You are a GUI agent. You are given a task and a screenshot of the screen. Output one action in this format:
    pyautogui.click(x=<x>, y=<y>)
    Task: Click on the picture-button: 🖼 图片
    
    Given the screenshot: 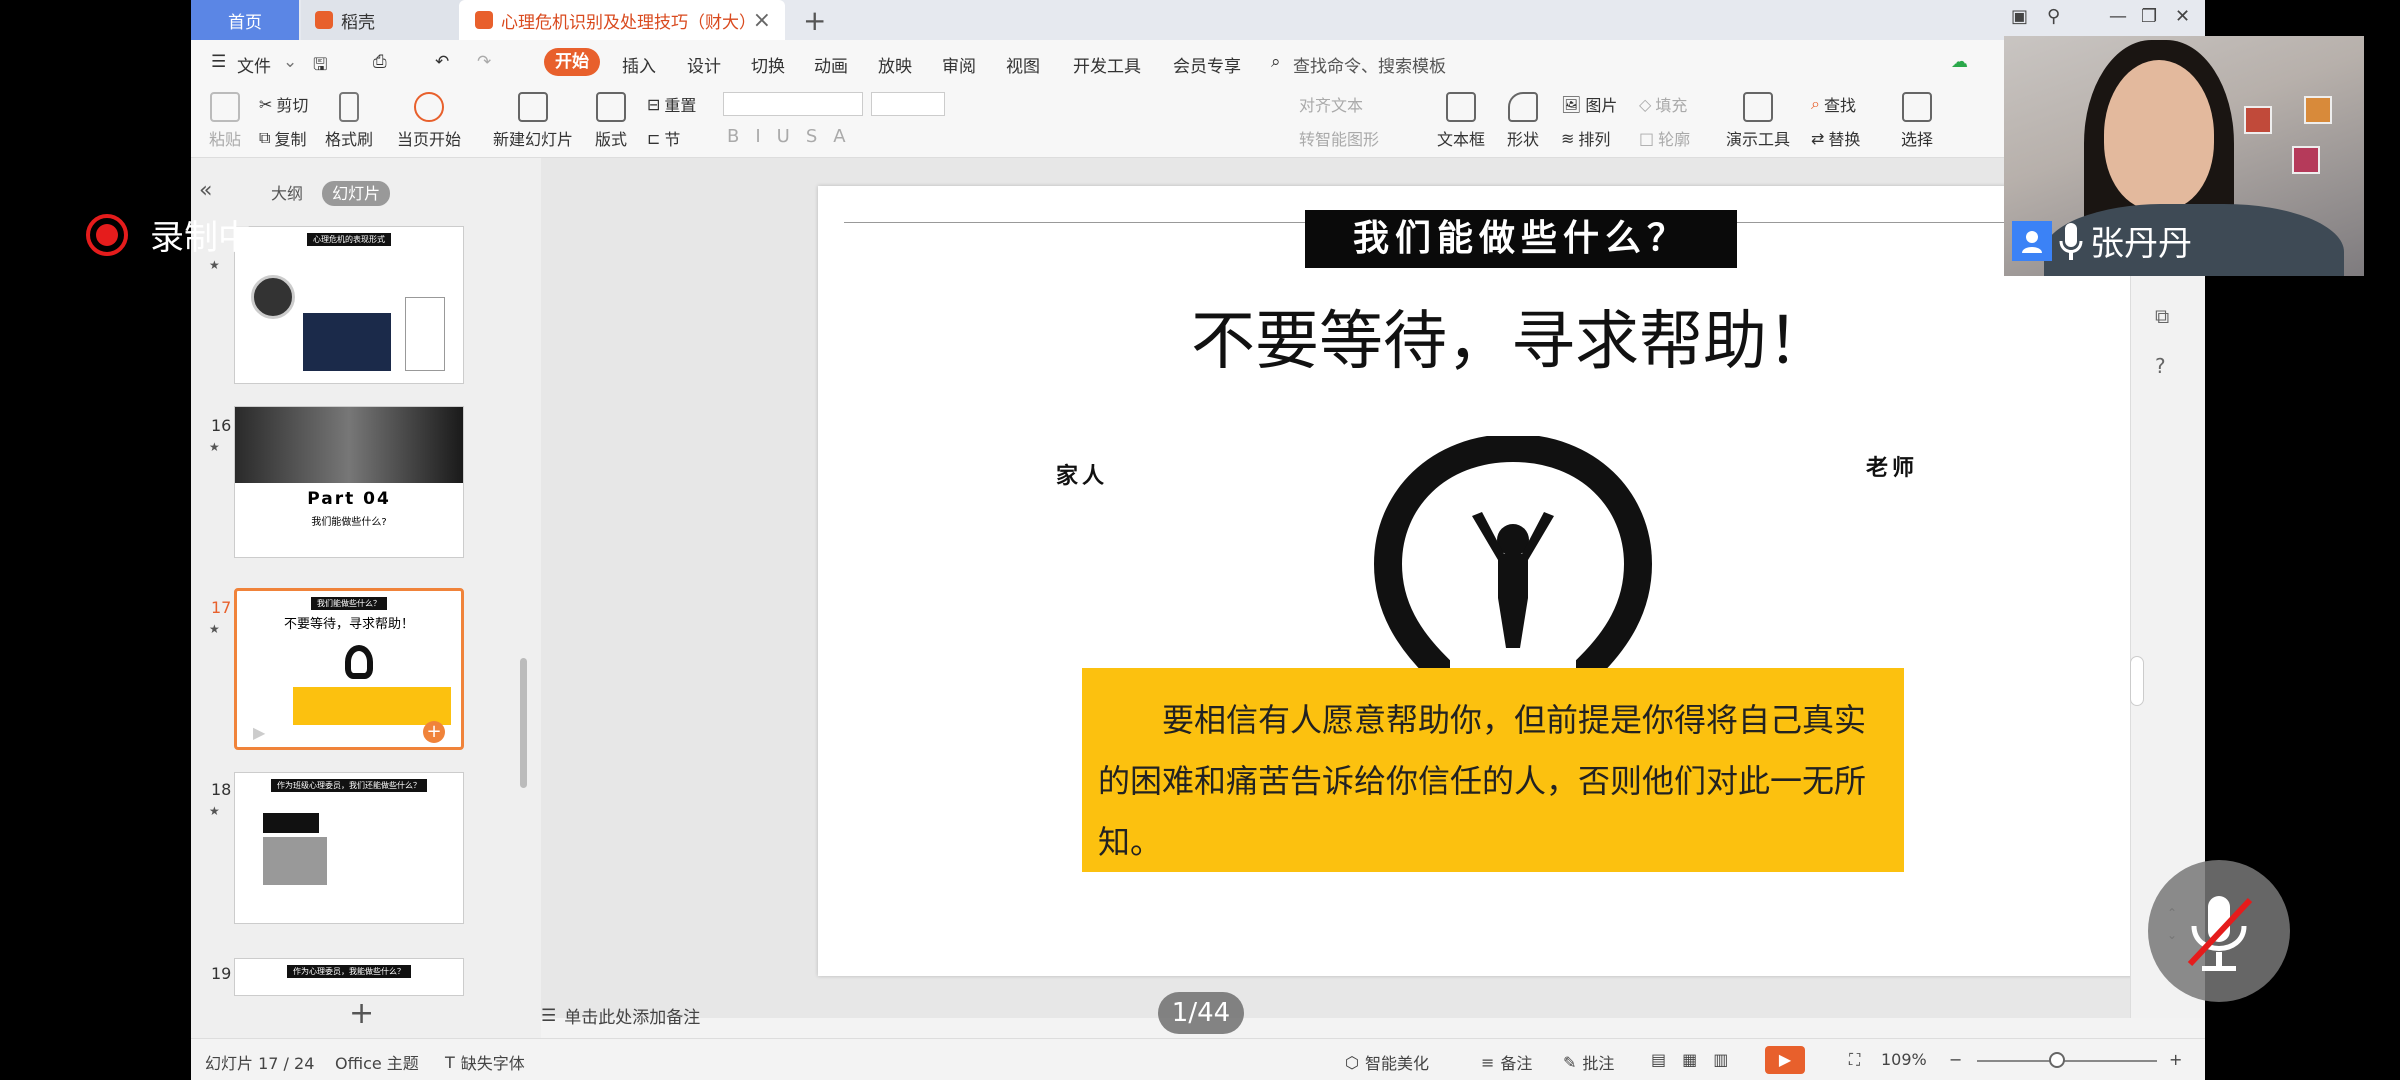 What is the action you would take?
    pyautogui.click(x=1589, y=104)
    